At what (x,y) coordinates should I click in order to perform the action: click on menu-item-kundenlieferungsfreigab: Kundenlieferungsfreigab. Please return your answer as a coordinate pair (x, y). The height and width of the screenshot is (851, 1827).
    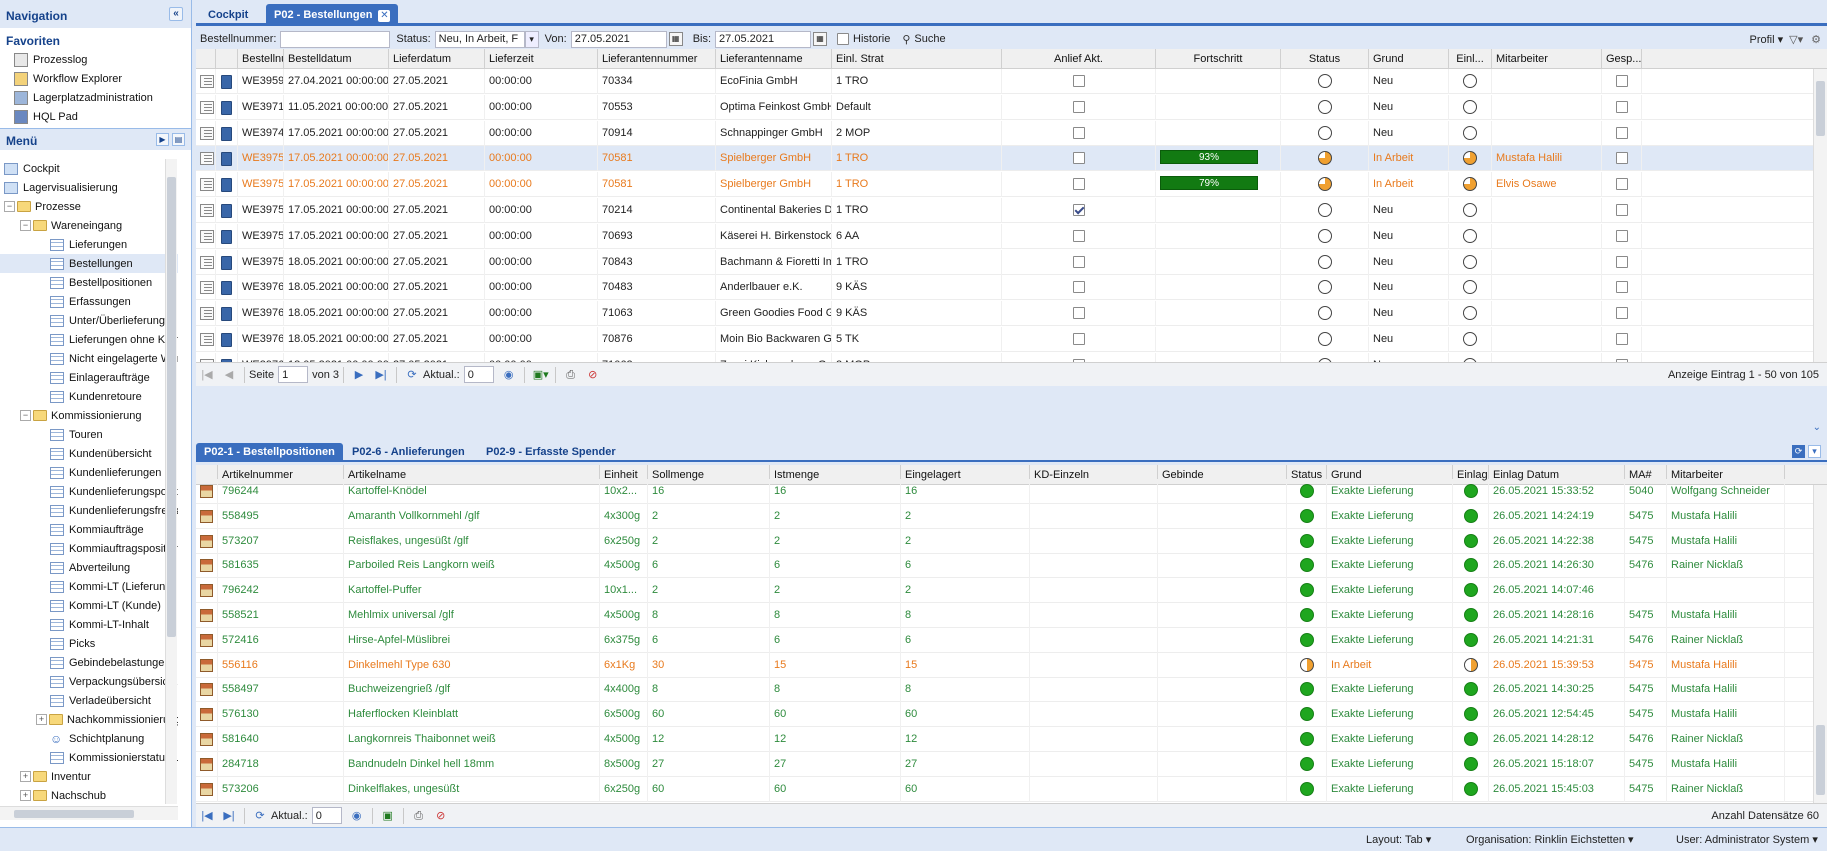
    Looking at the image, I should click on (89, 510).